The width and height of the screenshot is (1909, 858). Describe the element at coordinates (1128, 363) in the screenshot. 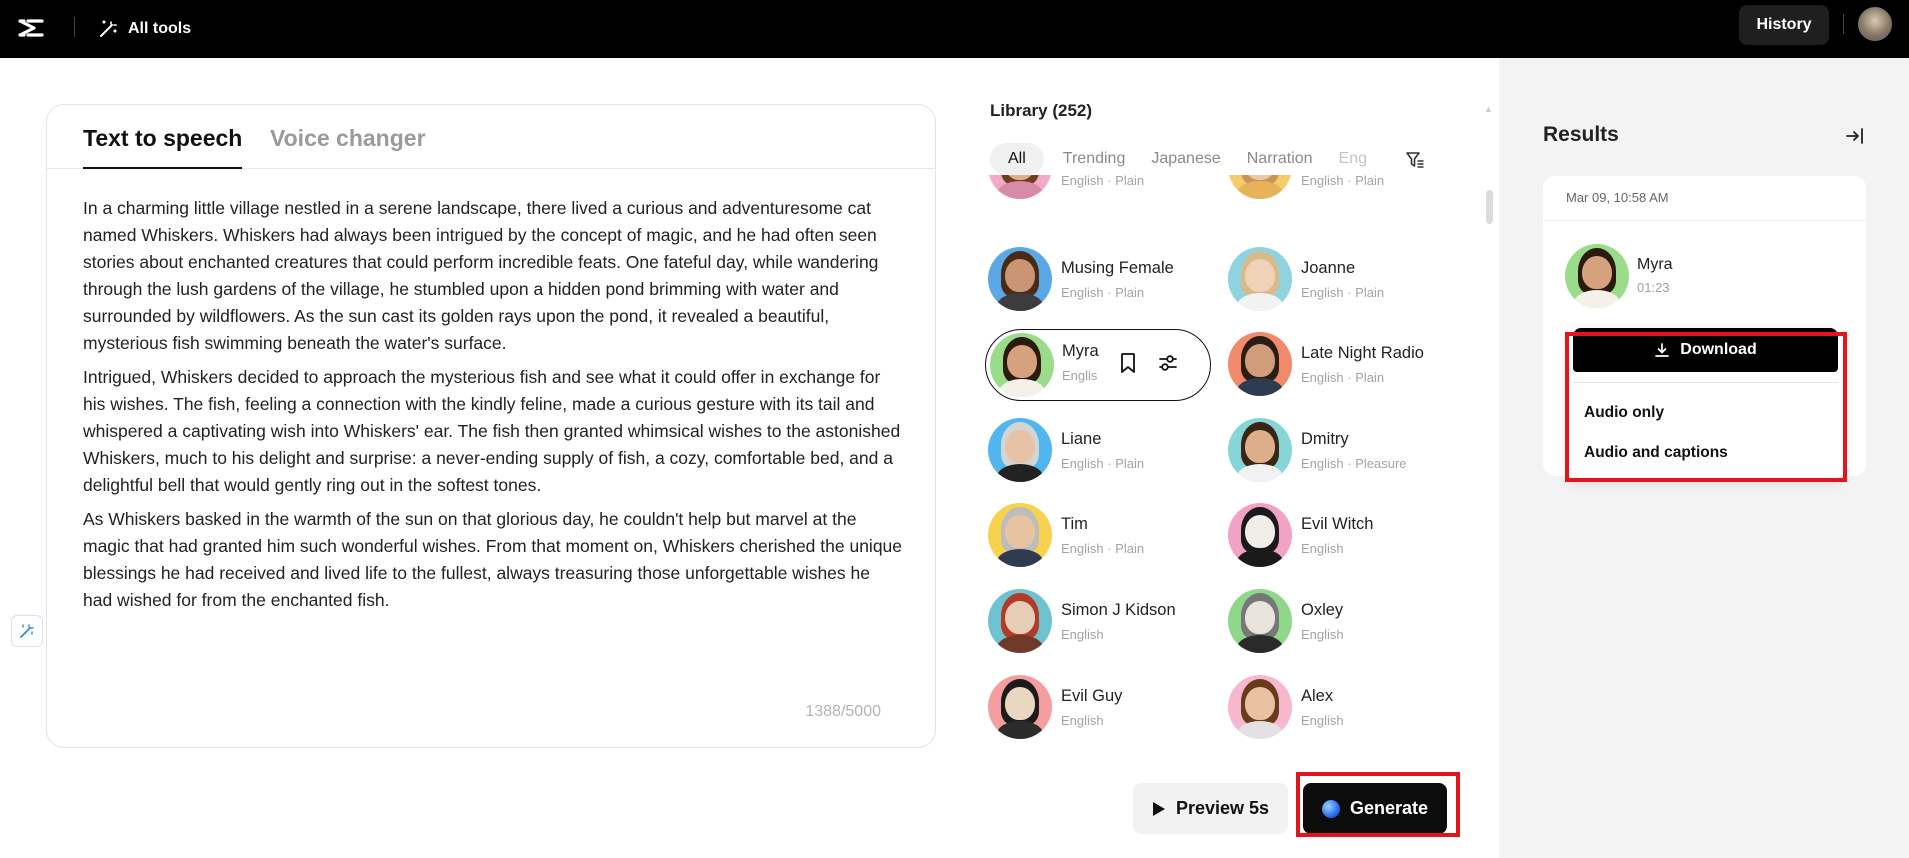

I see `bookmark-icon` at that location.